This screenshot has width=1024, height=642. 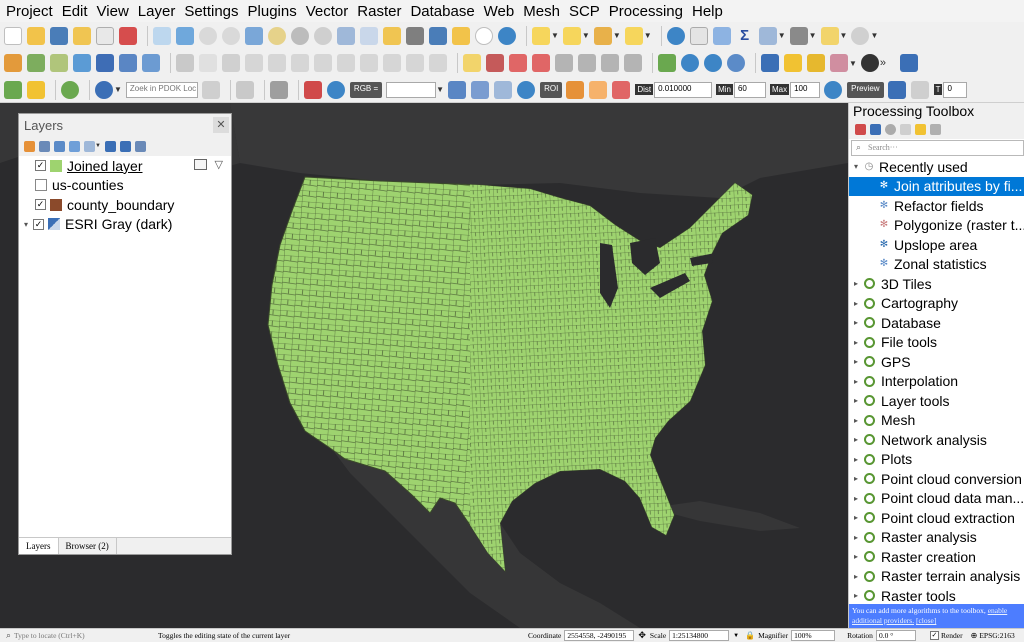 I want to click on style-brush-icon, so click(x=29, y=146).